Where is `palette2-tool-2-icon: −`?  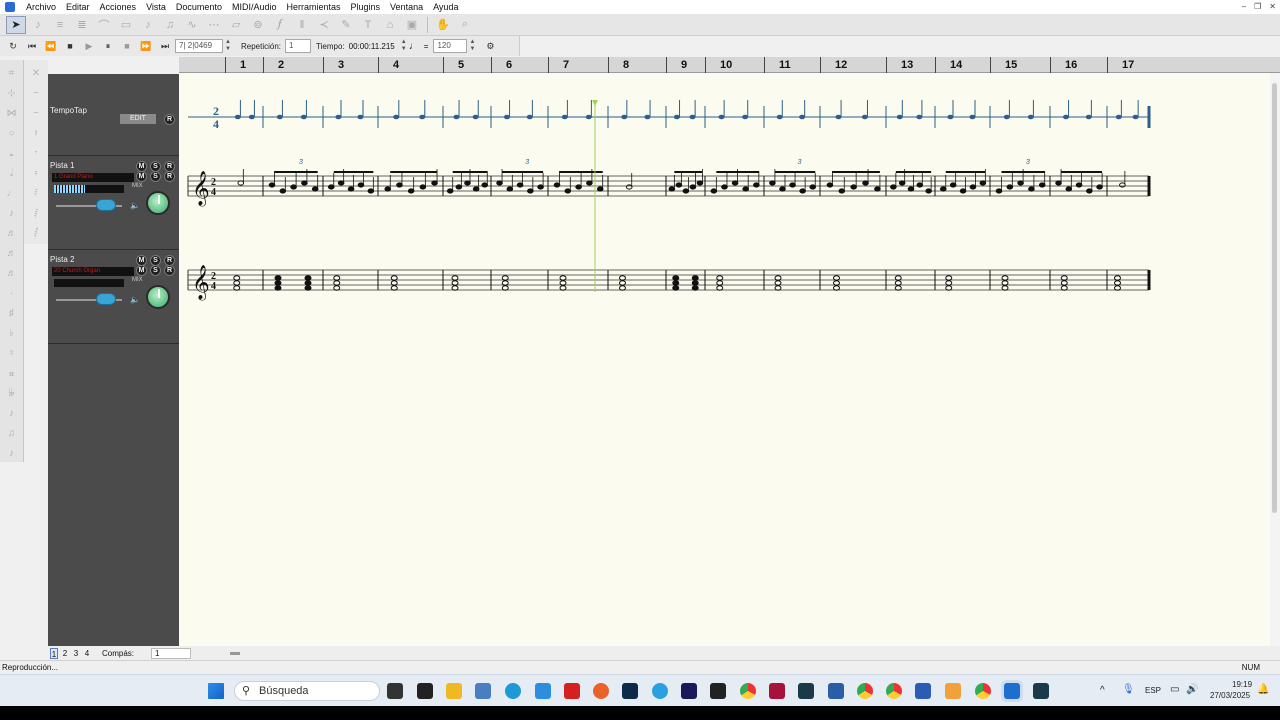
palette2-tool-2-icon: − is located at coordinates (36, 93).